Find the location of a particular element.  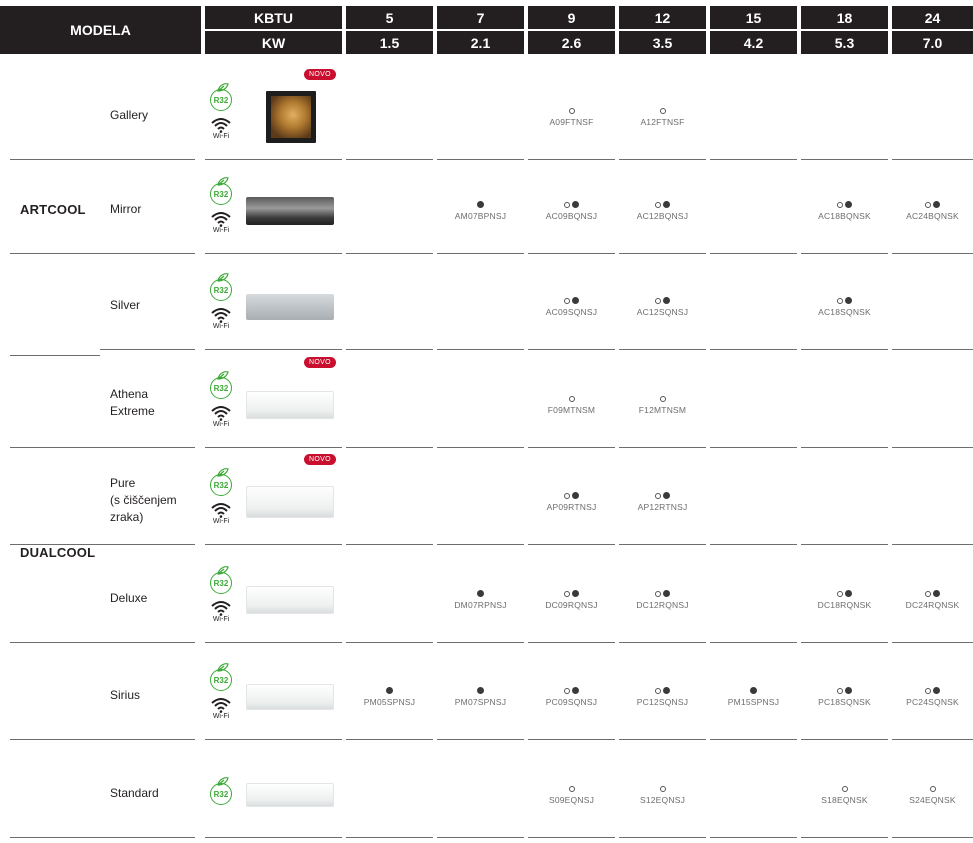

model-name: Silver is located at coordinates (125, 305).